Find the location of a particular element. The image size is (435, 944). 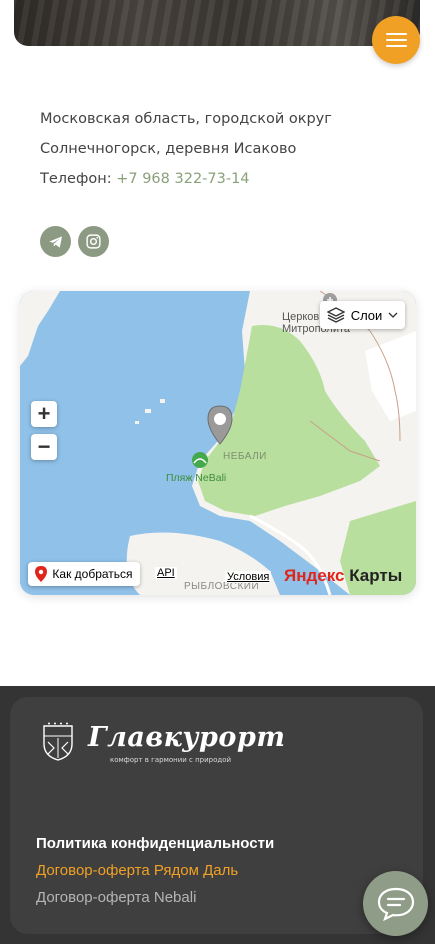

terms-link: Условия is located at coordinates (248, 577).